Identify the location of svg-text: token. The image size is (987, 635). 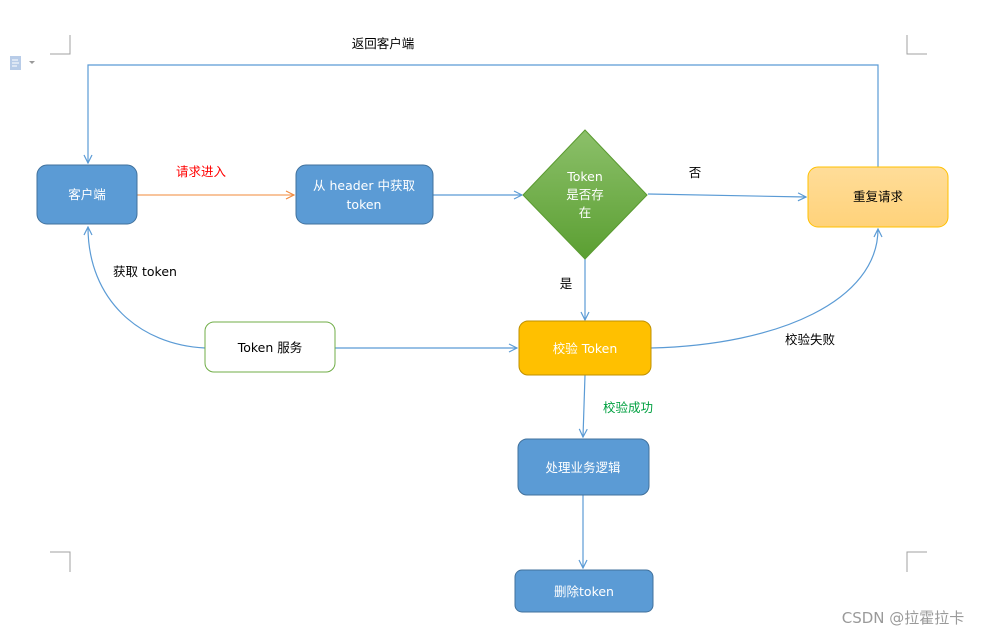
(364, 204).